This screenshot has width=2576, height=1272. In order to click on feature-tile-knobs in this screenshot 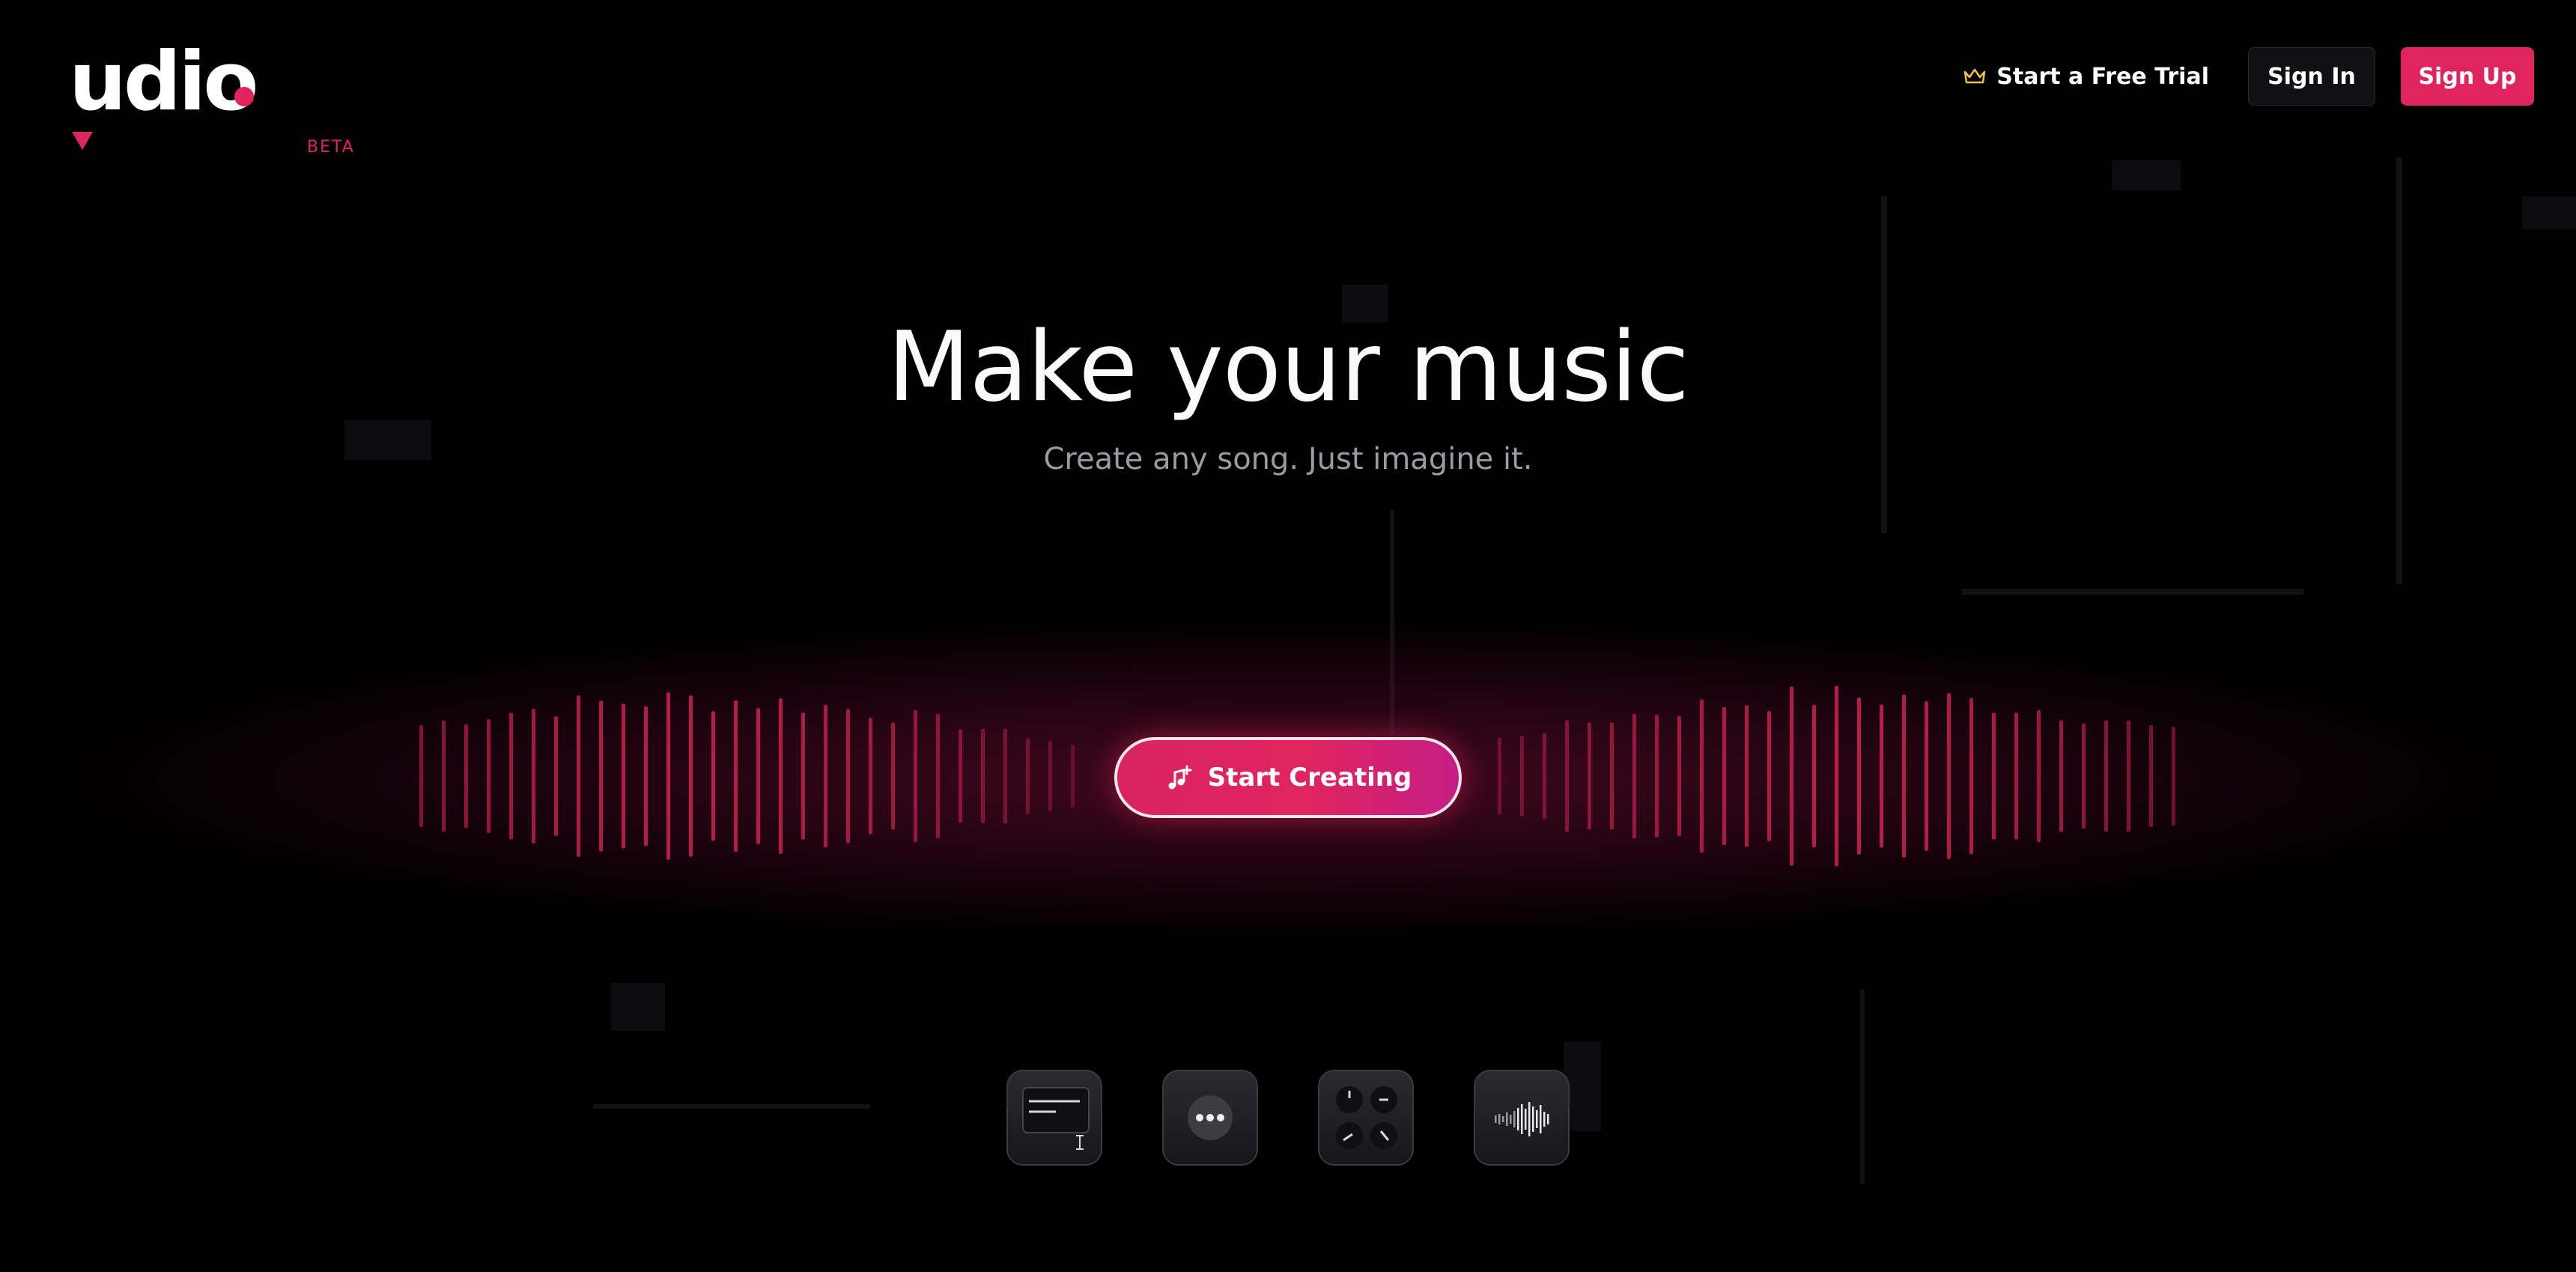, I will do `click(1366, 1118)`.